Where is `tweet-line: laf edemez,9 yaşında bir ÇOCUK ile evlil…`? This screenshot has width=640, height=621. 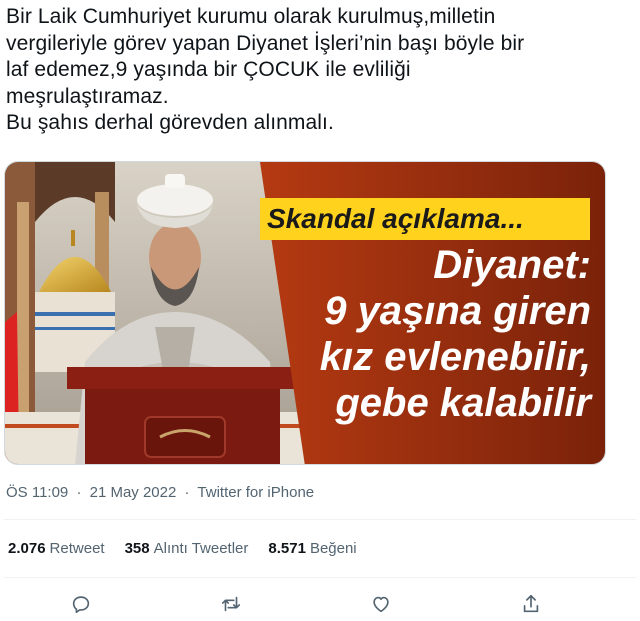 tweet-line: laf edemez,9 yaşında bir ÇOCUK ile evlil… is located at coordinates (208, 69).